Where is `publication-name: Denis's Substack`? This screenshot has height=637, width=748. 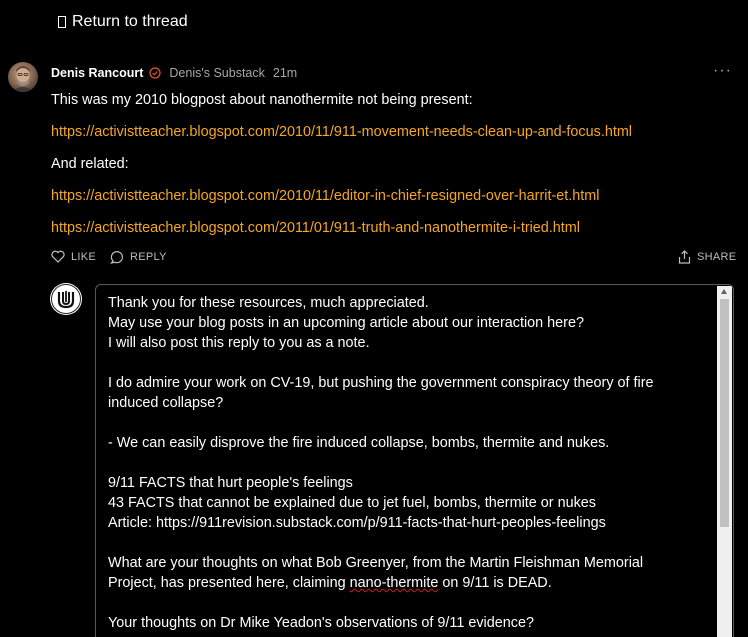 publication-name: Denis's Substack is located at coordinates (216, 73).